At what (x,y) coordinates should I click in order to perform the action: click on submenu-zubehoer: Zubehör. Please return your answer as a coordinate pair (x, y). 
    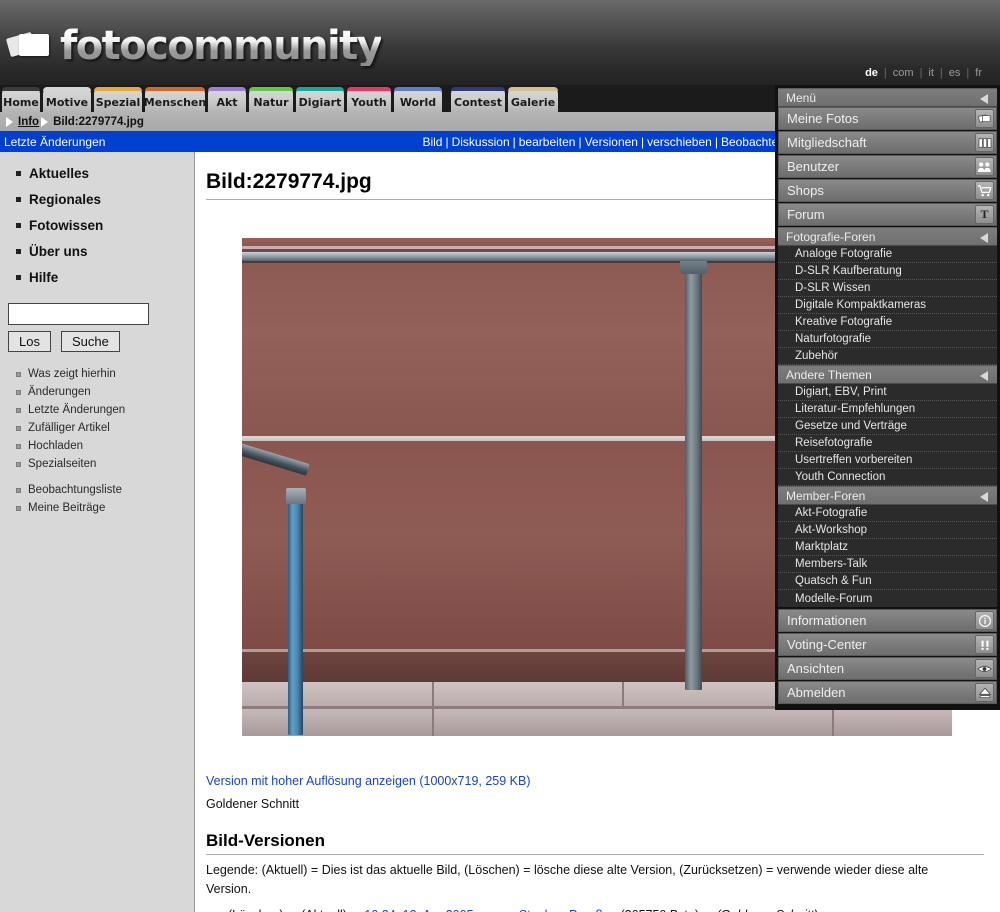
    Looking at the image, I should click on (887, 356).